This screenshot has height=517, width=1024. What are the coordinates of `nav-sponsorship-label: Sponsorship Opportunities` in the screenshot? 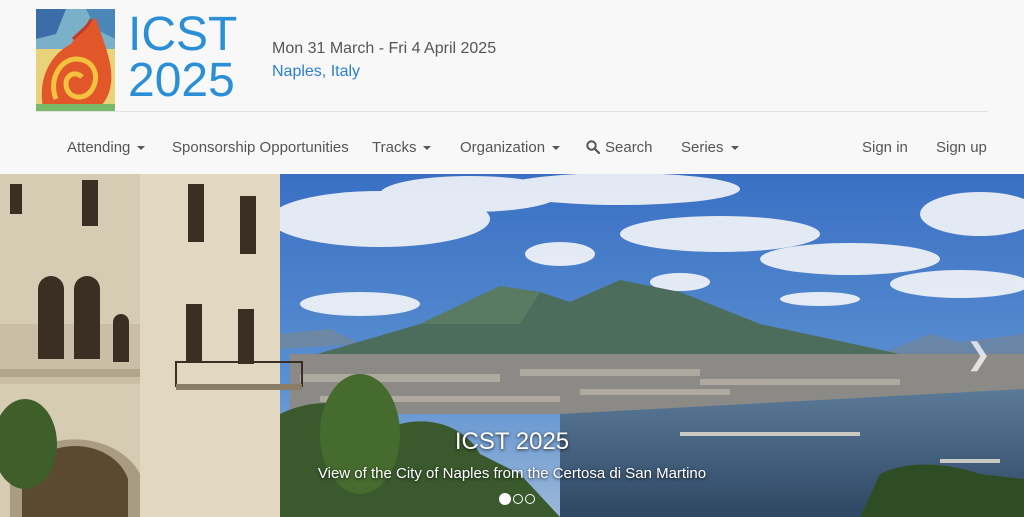 It's located at (260, 147).